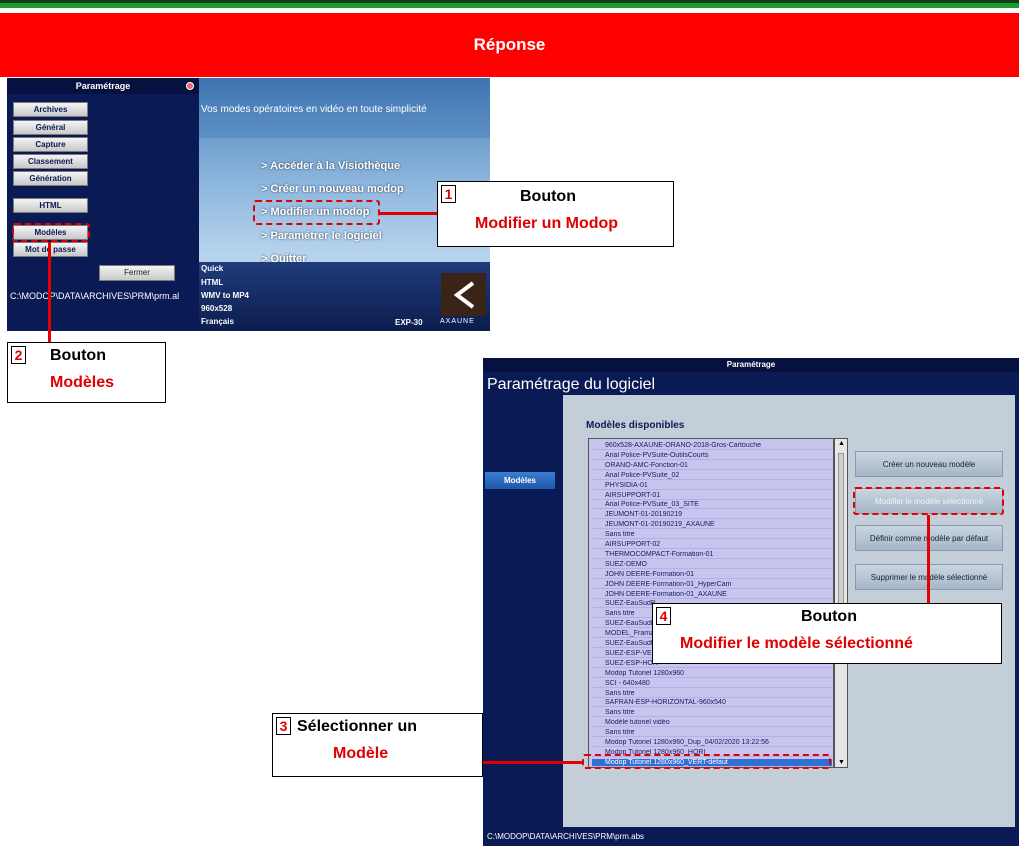 This screenshot has width=1019, height=846. Describe the element at coordinates (929, 464) in the screenshot. I see `create-model-button: Créer un nouveau modèle` at that location.